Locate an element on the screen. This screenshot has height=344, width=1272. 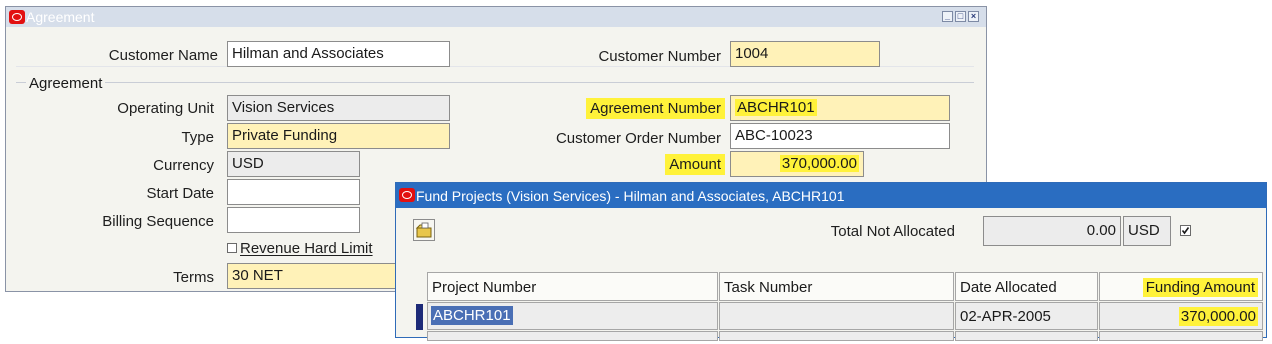
billing-sequence-field is located at coordinates (293, 220).